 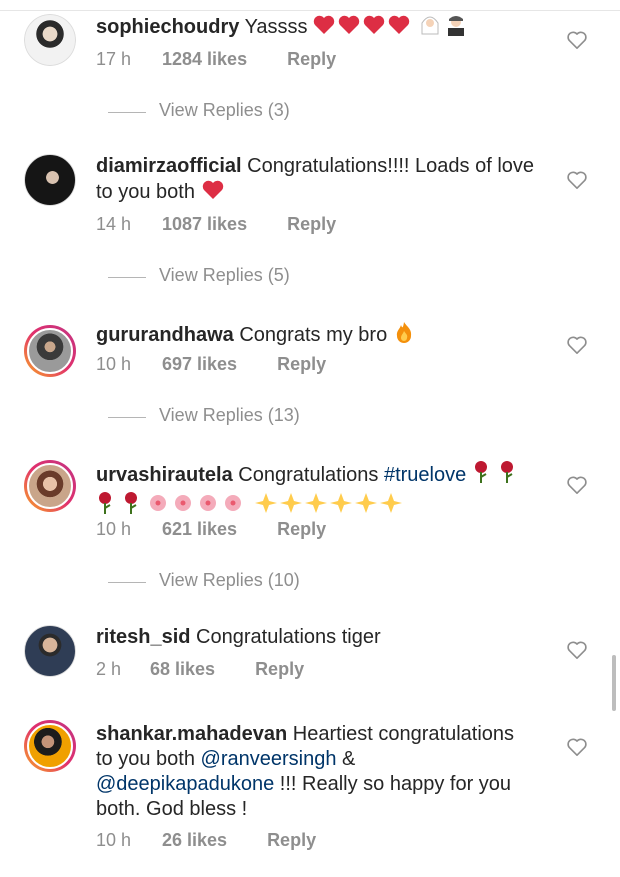 What do you see at coordinates (204, 224) in the screenshot?
I see `likes-count: 1087 likes` at bounding box center [204, 224].